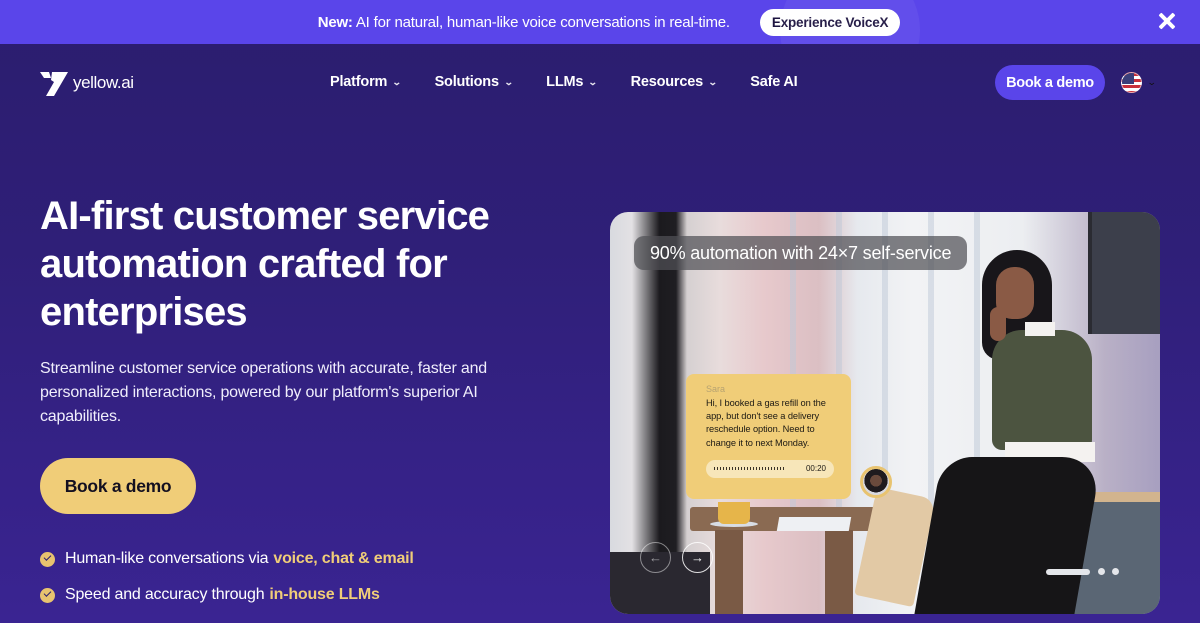 Image resolution: width=1200 pixels, height=623 pixels. What do you see at coordinates (343, 558) in the screenshot?
I see `feature-highlight: voice, chat & email` at bounding box center [343, 558].